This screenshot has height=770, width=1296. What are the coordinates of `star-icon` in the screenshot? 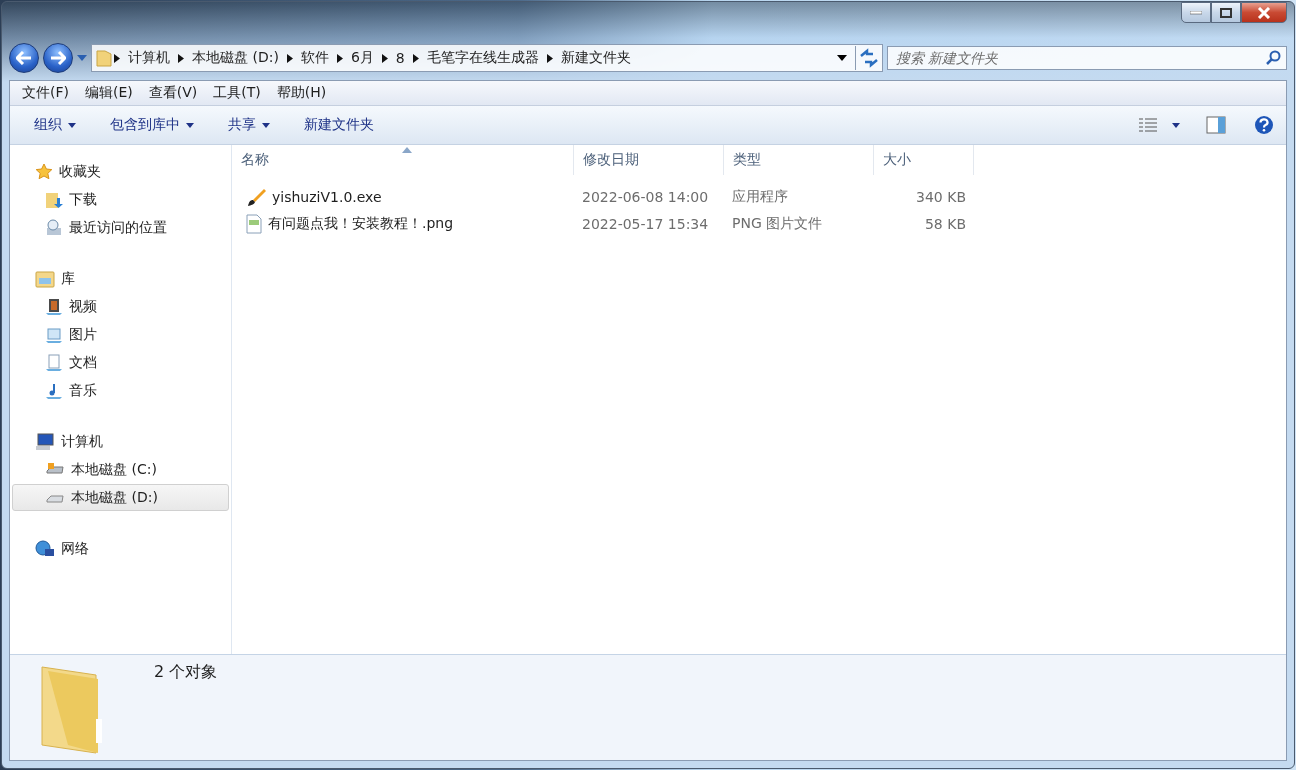 It's located at (44, 171).